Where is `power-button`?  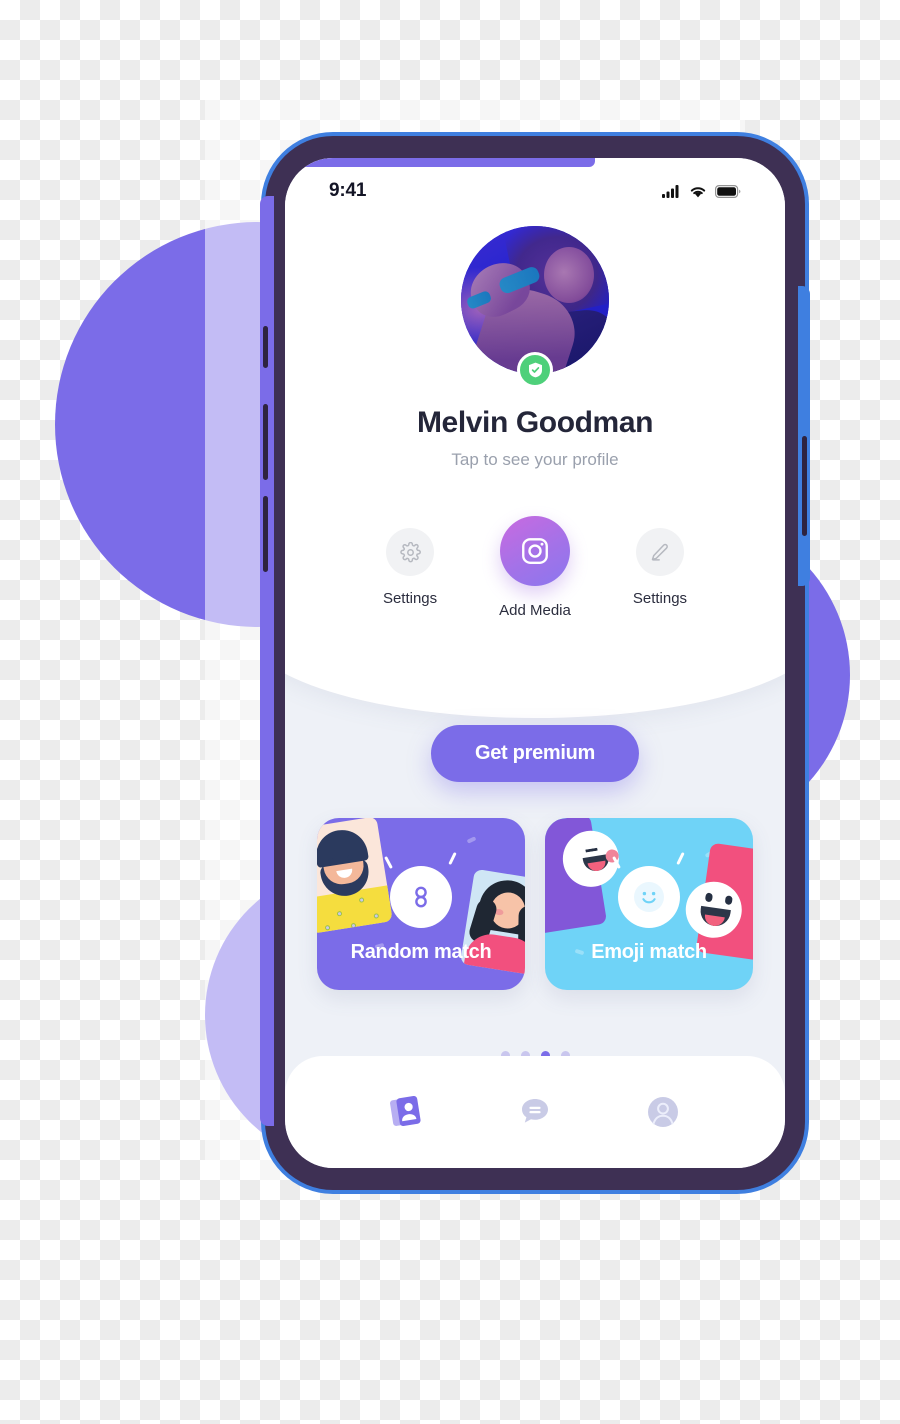
power-button is located at coordinates (804, 486).